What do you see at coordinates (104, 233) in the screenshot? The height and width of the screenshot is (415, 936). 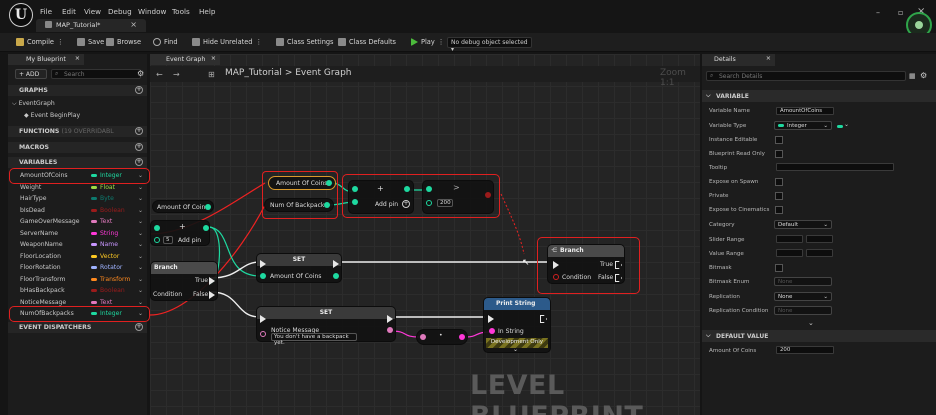 I see `variable-item-type: String` at bounding box center [104, 233].